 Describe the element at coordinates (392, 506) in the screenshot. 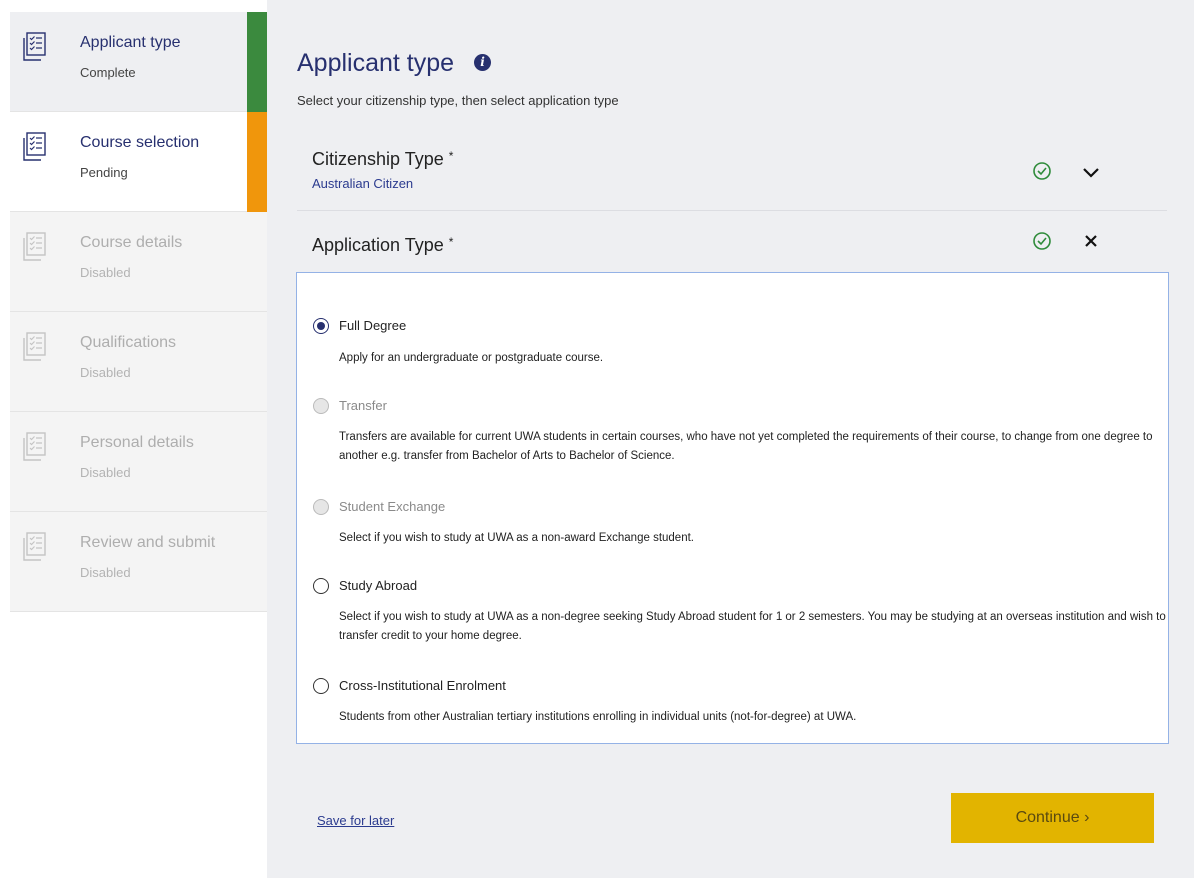

I see `option-label: Student Exchange` at that location.